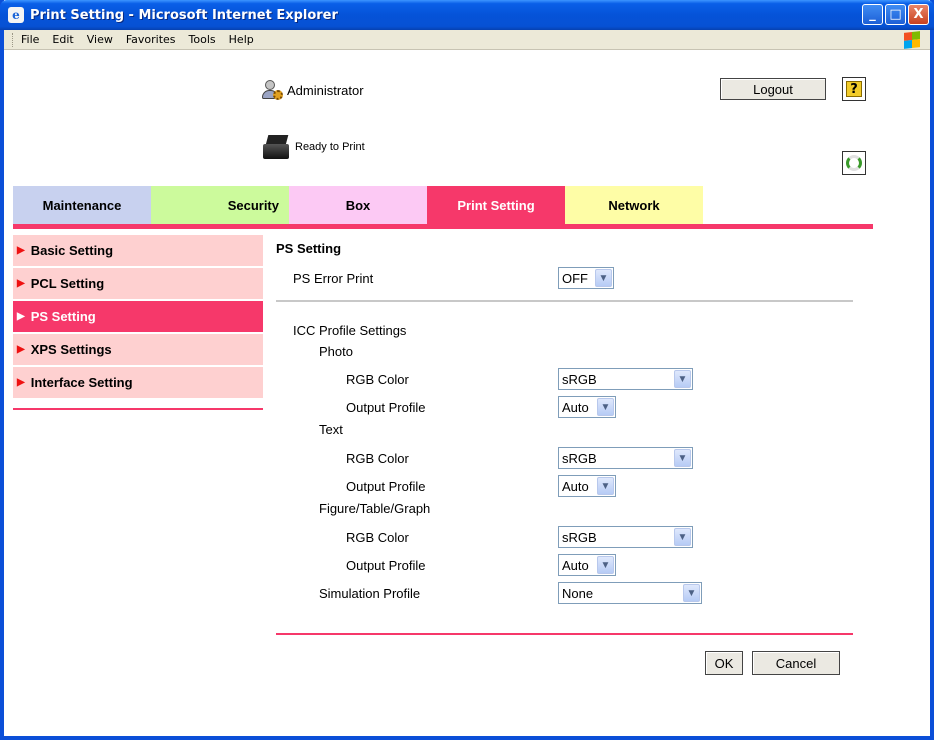 The width and height of the screenshot is (934, 740). I want to click on refresh-icon, so click(854, 163).